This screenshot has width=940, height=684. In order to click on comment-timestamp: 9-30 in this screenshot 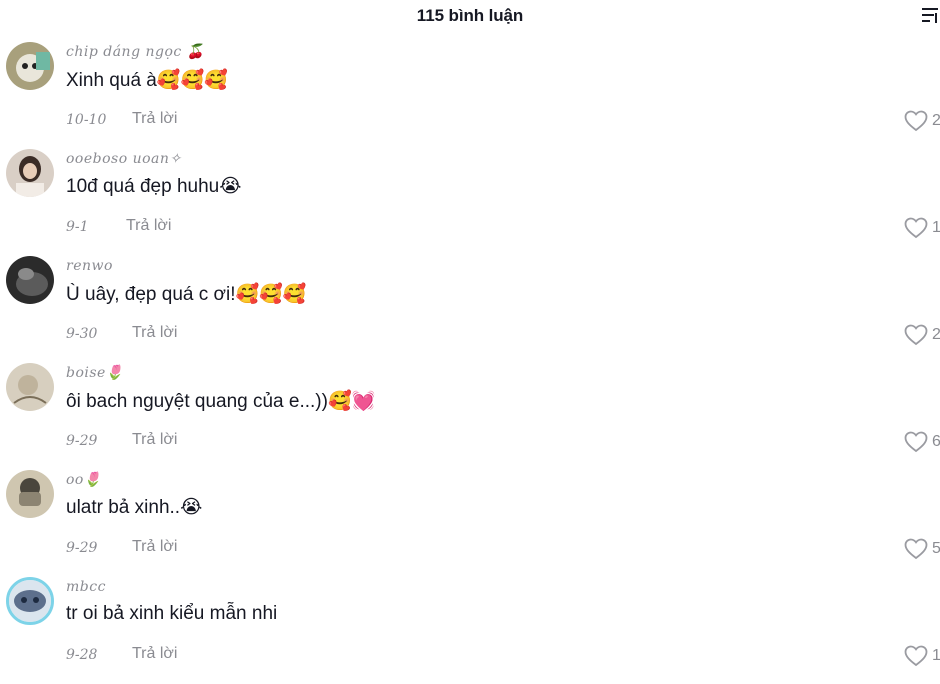, I will do `click(82, 334)`.